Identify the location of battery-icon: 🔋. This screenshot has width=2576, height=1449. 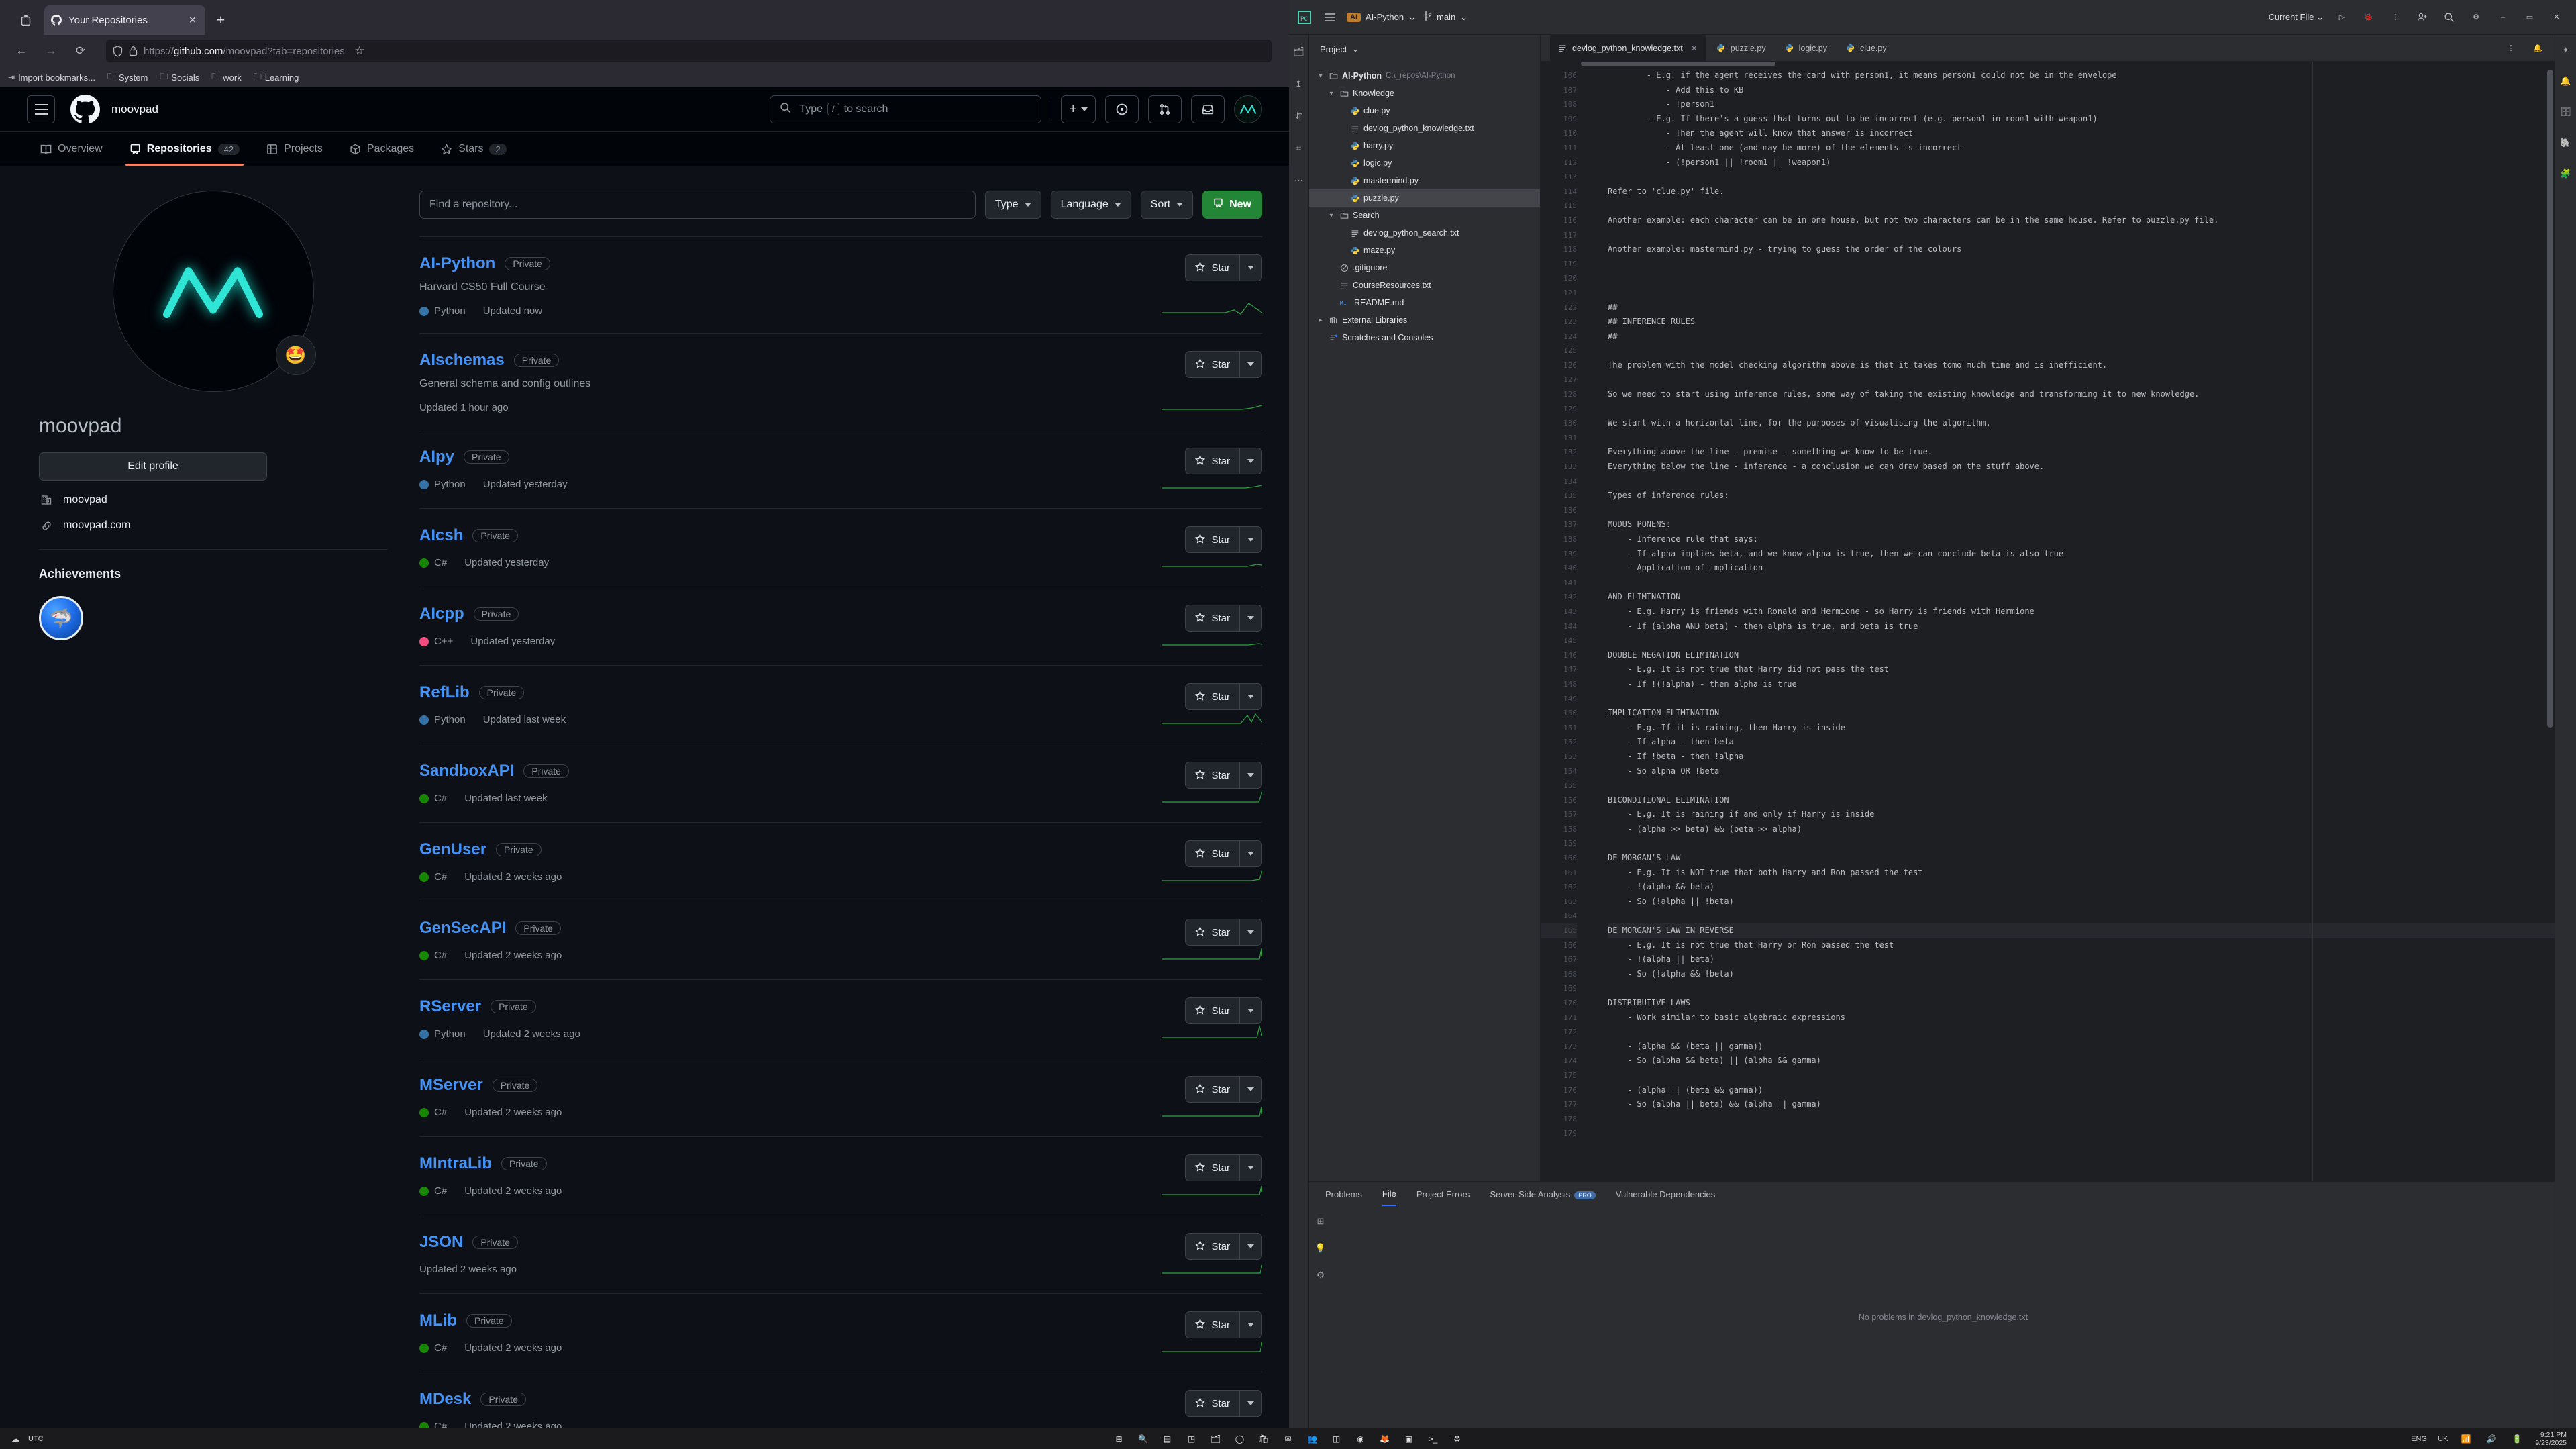
(2517, 1439).